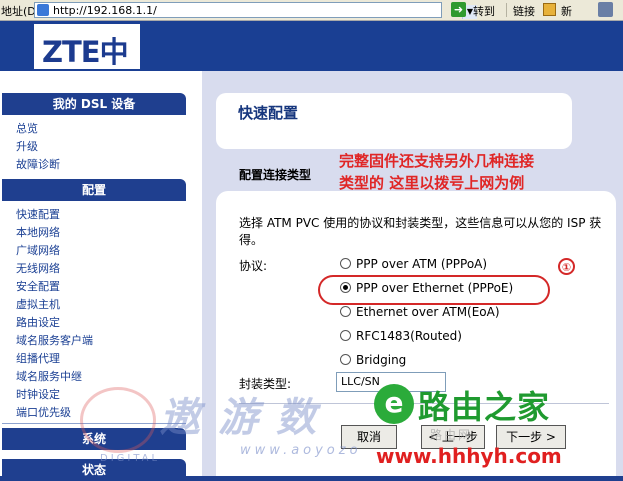 This screenshot has width=623, height=481. What do you see at coordinates (524, 11) in the screenshot?
I see `links-button: 链接` at bounding box center [524, 11].